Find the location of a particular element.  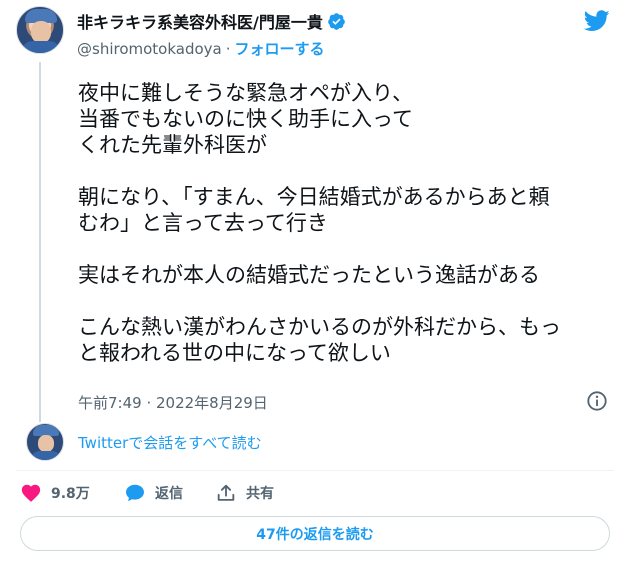

share-icon is located at coordinates (226, 492).